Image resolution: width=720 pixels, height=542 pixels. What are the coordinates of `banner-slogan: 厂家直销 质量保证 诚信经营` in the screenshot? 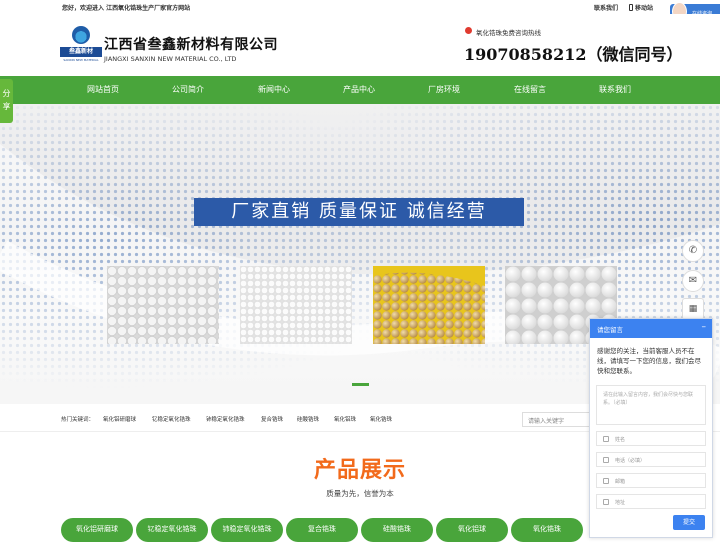 It's located at (359, 212).